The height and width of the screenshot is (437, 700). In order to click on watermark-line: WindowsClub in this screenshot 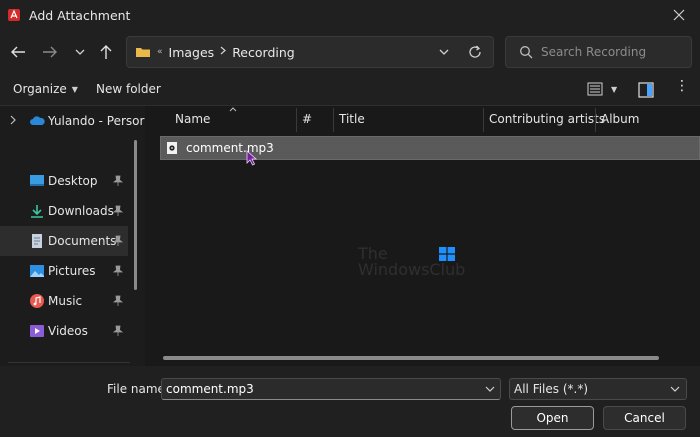, I will do `click(412, 269)`.